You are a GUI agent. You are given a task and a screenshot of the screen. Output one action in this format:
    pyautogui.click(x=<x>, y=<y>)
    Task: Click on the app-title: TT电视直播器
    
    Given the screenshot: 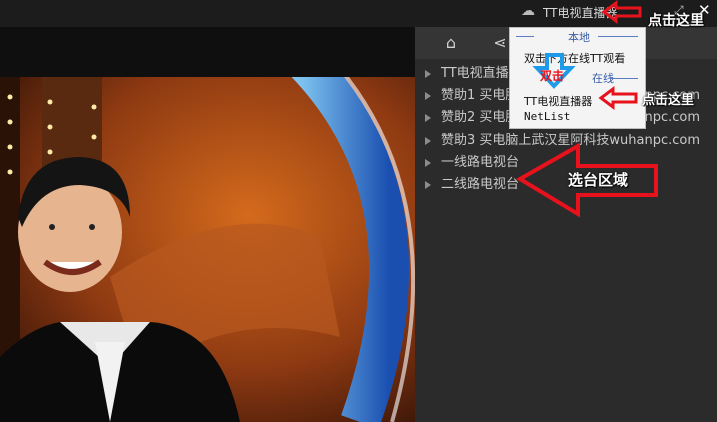 What is the action you would take?
    pyautogui.click(x=580, y=12)
    